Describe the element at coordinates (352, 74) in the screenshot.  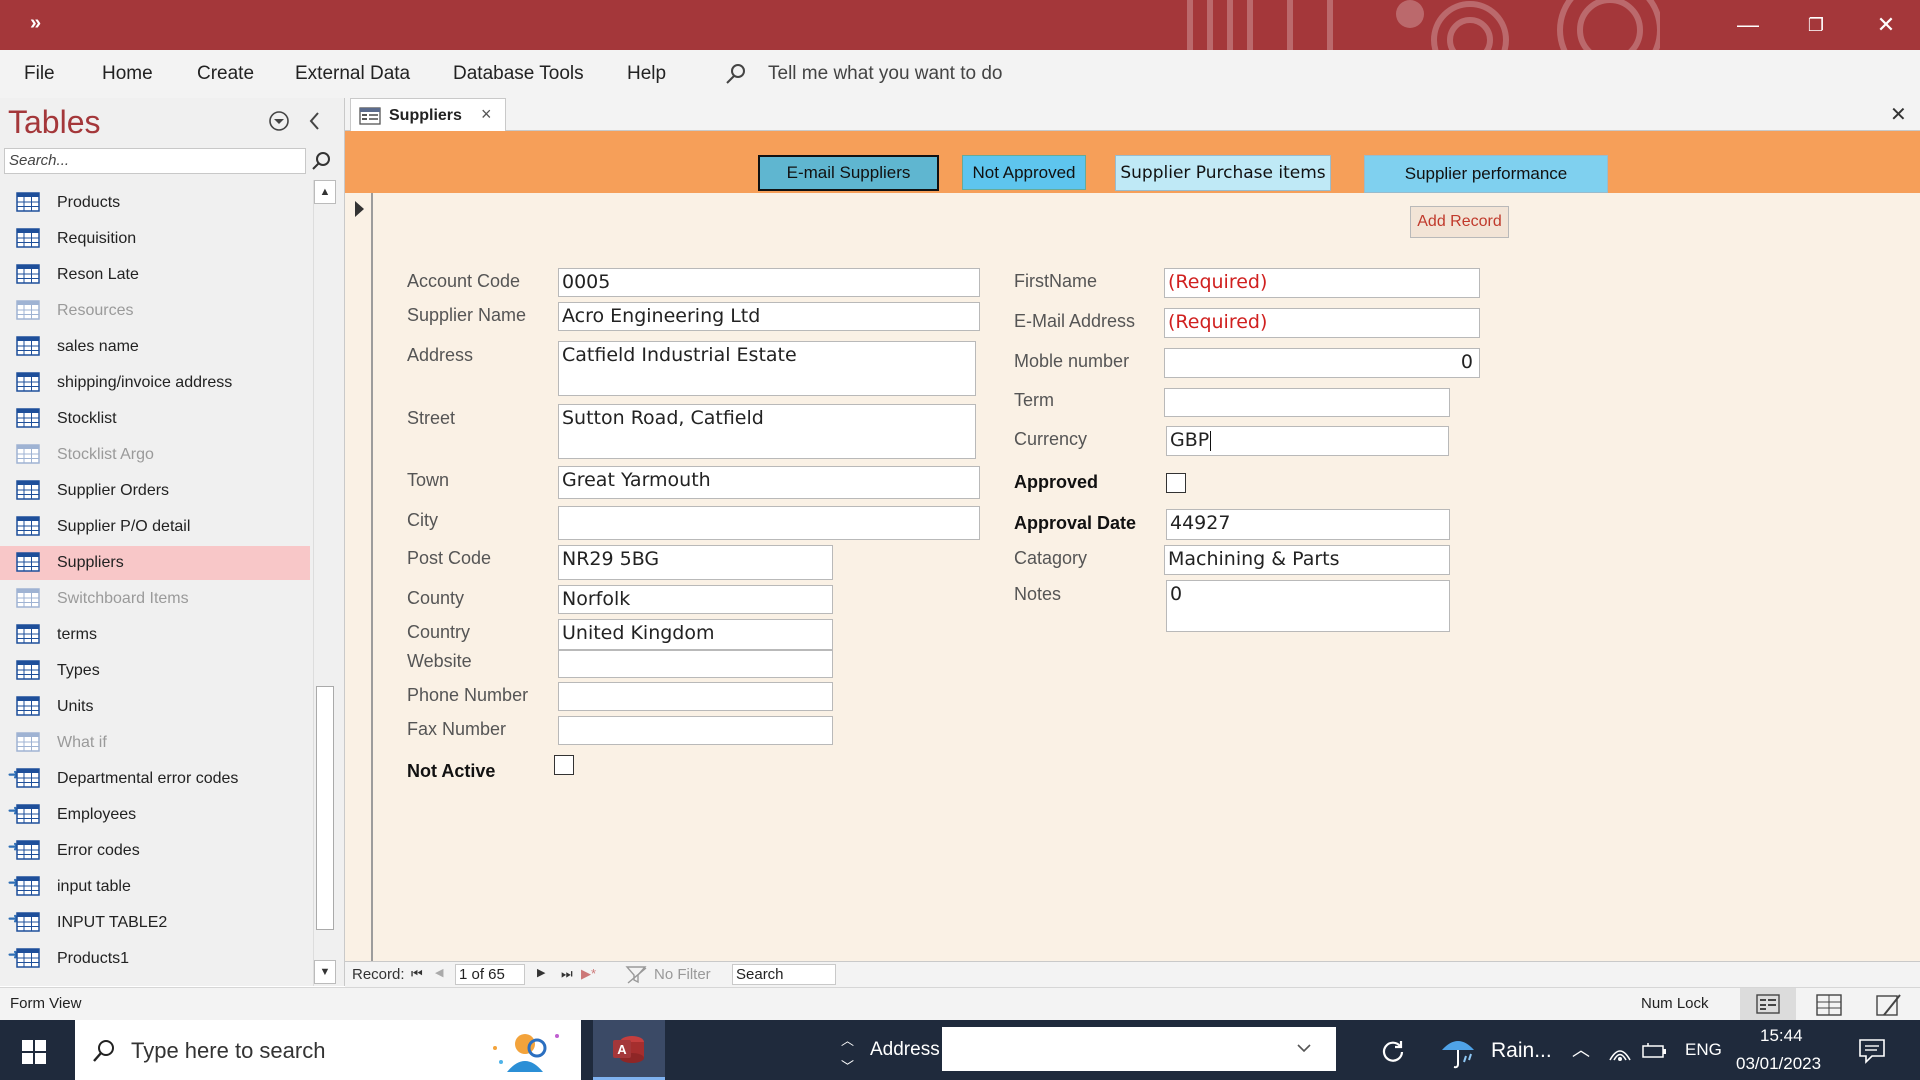
I see `menu-external-data: External Data` at that location.